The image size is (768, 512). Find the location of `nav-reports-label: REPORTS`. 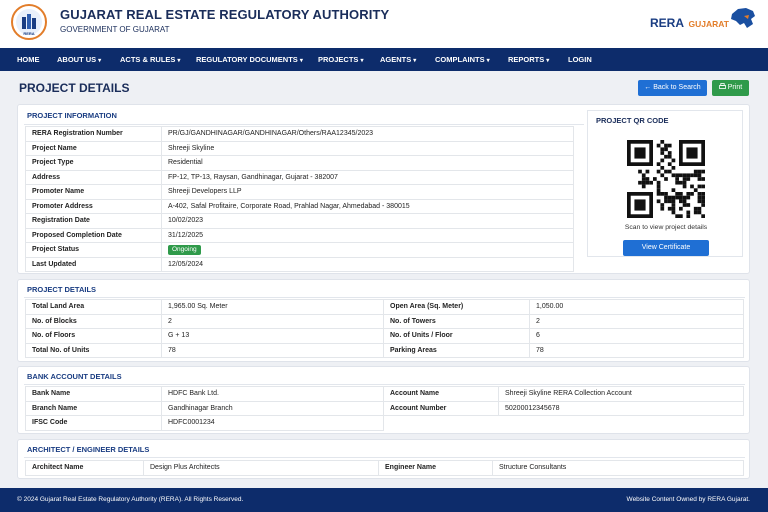

nav-reports-label: REPORTS is located at coordinates (526, 59).